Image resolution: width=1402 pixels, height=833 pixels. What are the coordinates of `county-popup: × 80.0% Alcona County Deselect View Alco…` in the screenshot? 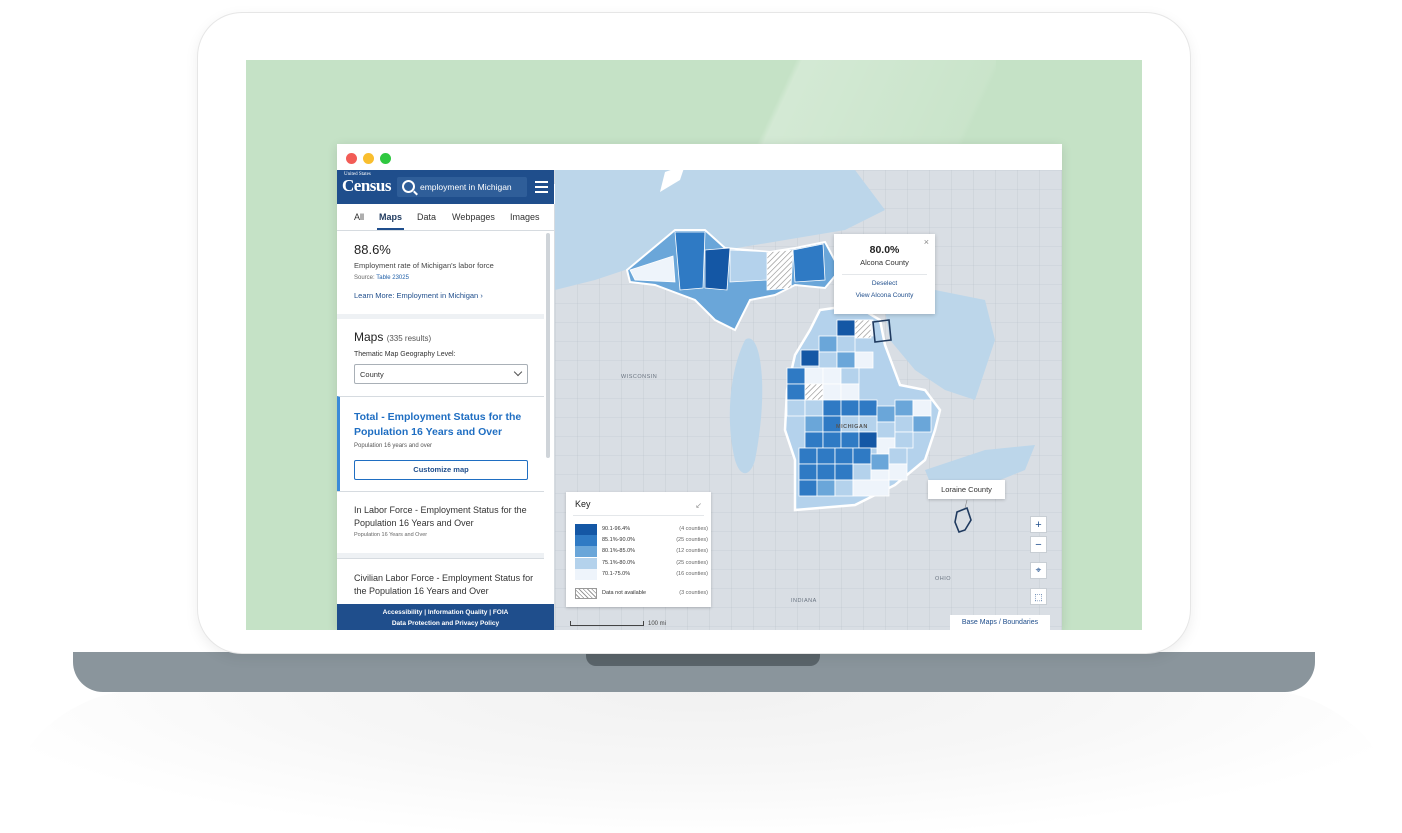 It's located at (884, 274).